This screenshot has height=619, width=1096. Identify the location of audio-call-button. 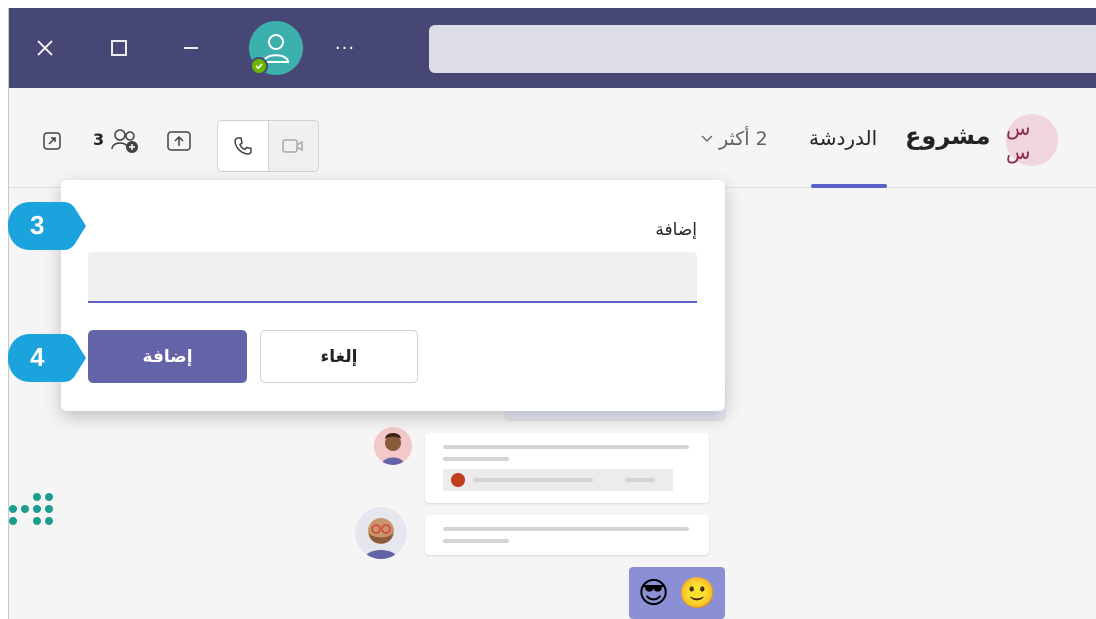
(243, 146).